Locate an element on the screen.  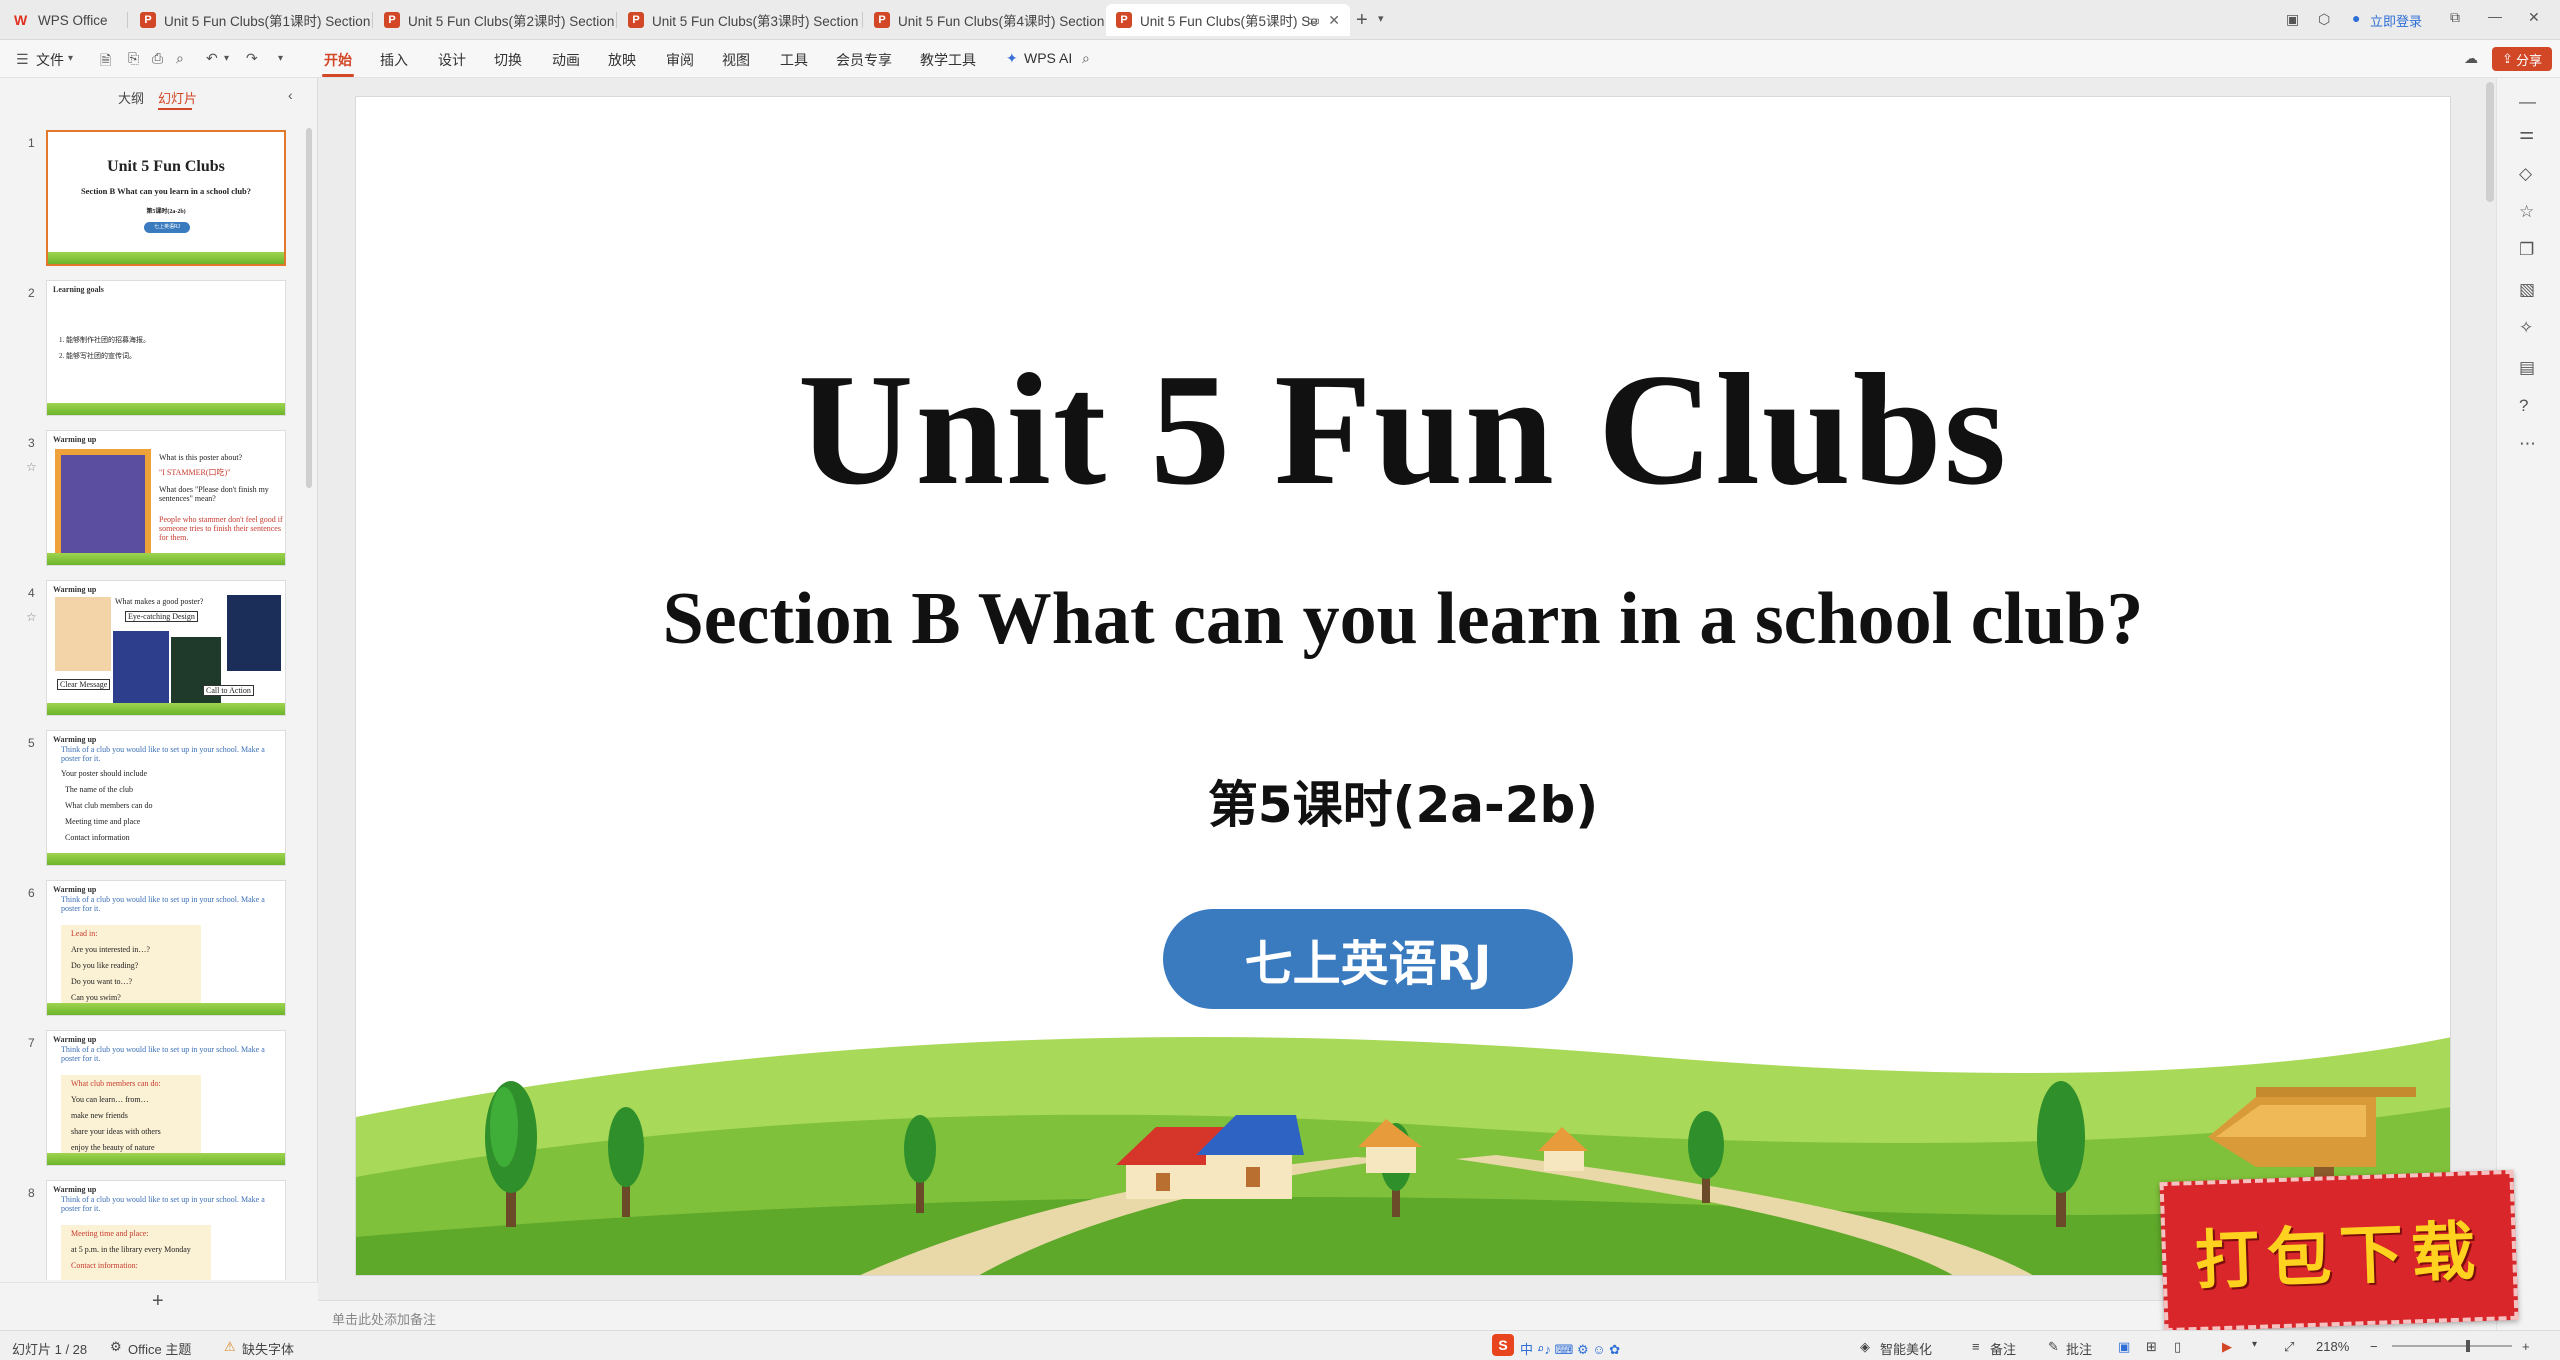
fit-icon: ⤢ is located at coordinates (2289, 1347).